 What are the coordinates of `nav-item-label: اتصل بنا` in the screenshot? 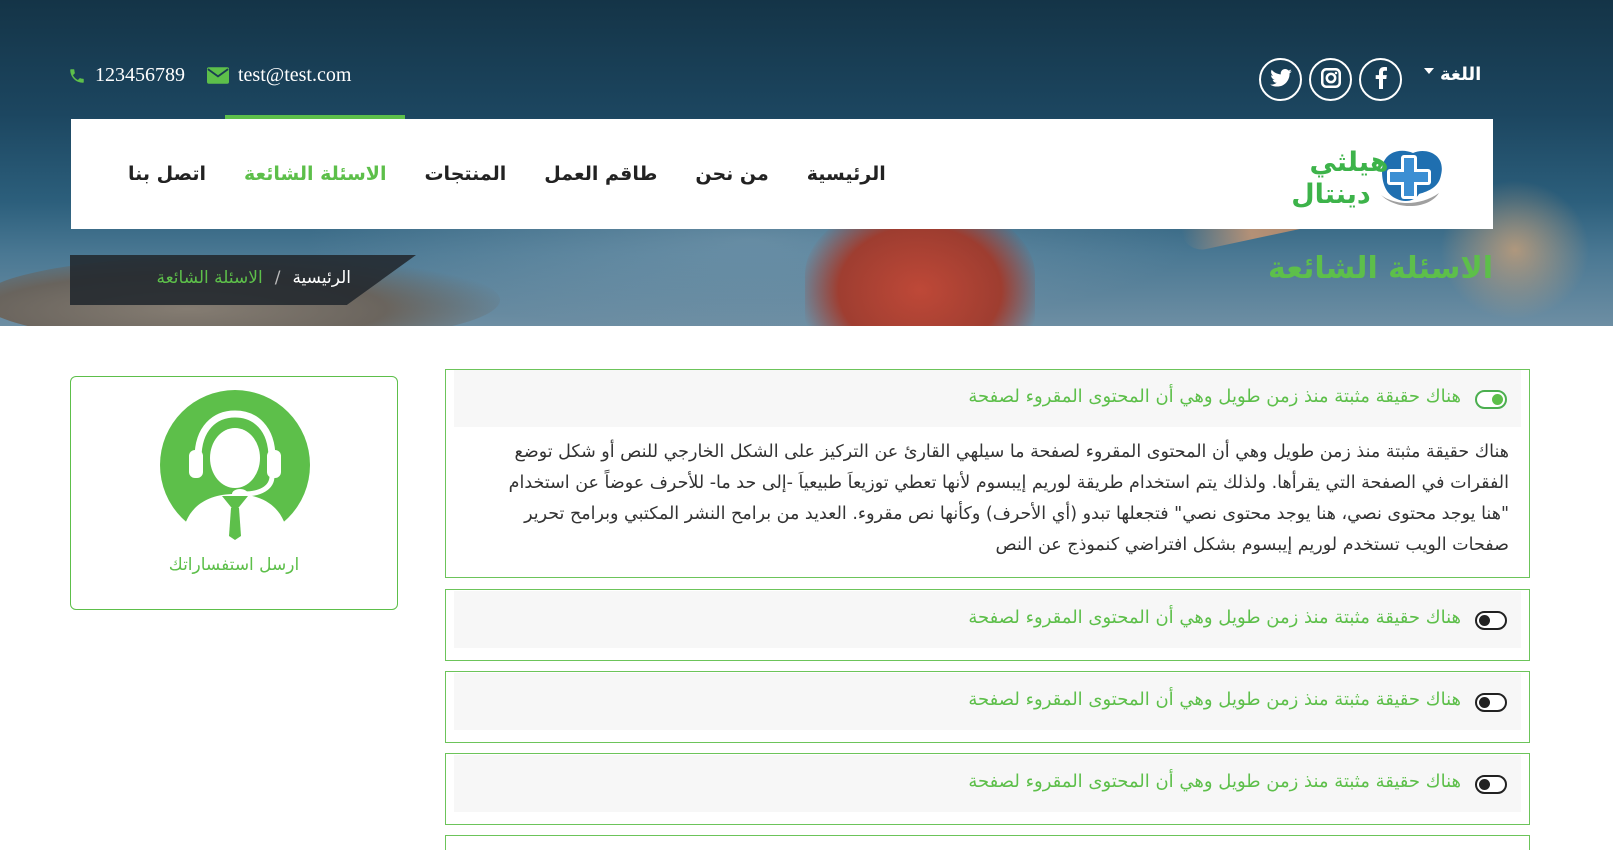 It's located at (167, 174).